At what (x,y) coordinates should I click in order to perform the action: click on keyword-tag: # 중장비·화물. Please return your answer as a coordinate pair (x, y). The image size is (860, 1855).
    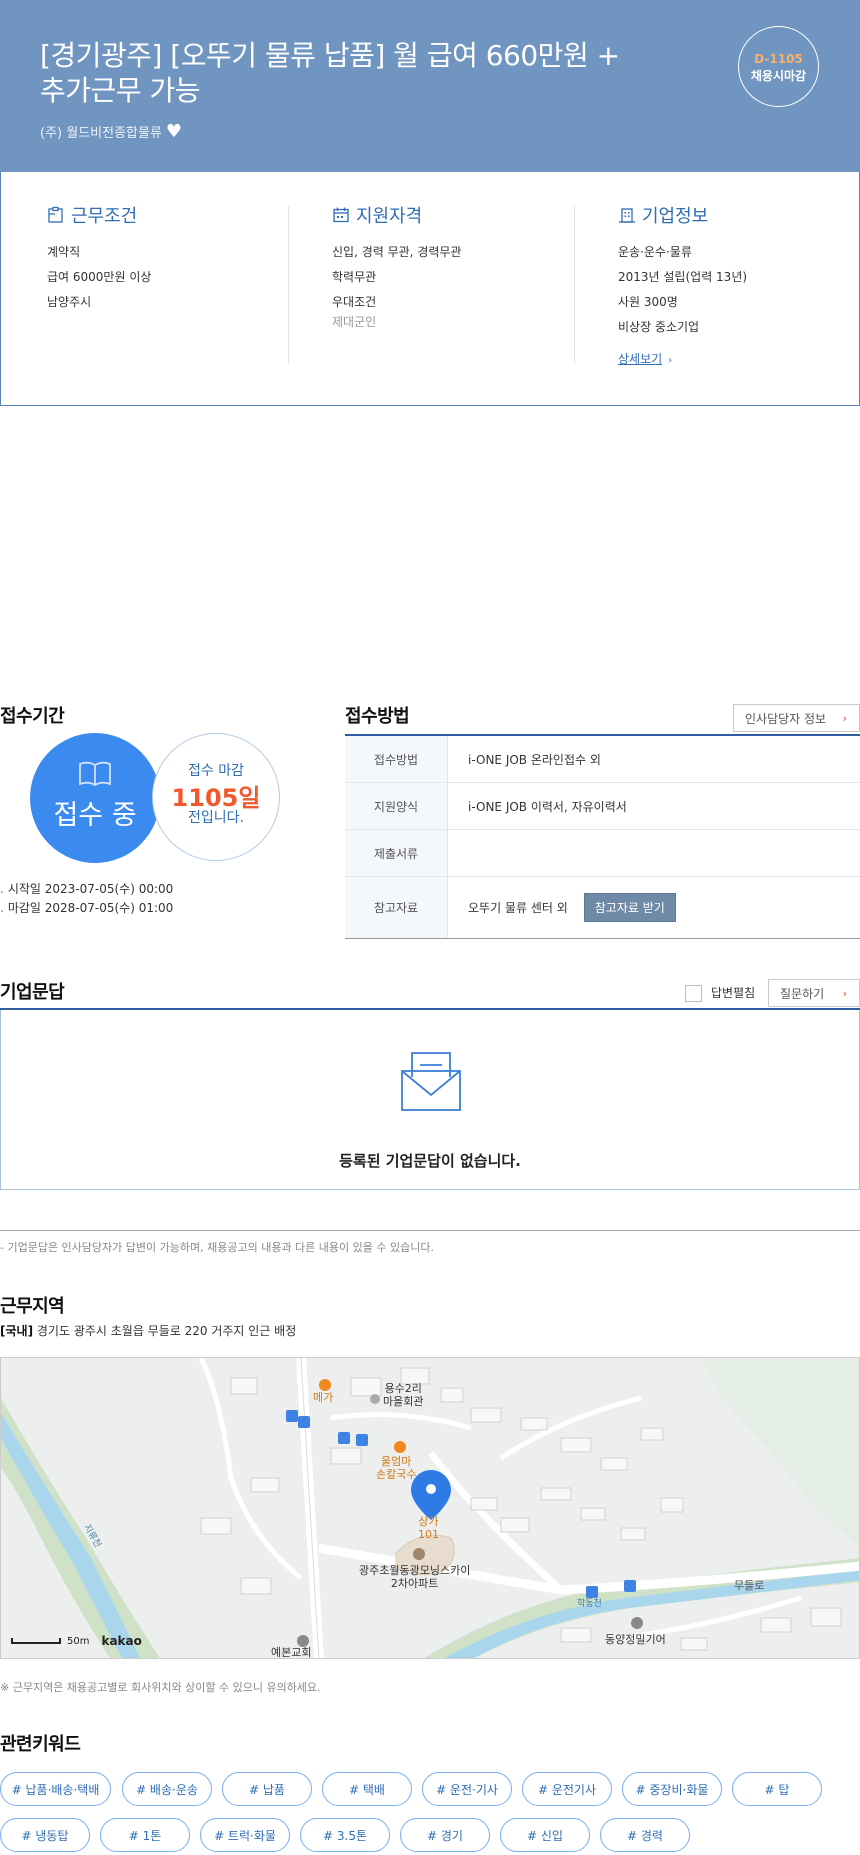
    Looking at the image, I should click on (672, 1789).